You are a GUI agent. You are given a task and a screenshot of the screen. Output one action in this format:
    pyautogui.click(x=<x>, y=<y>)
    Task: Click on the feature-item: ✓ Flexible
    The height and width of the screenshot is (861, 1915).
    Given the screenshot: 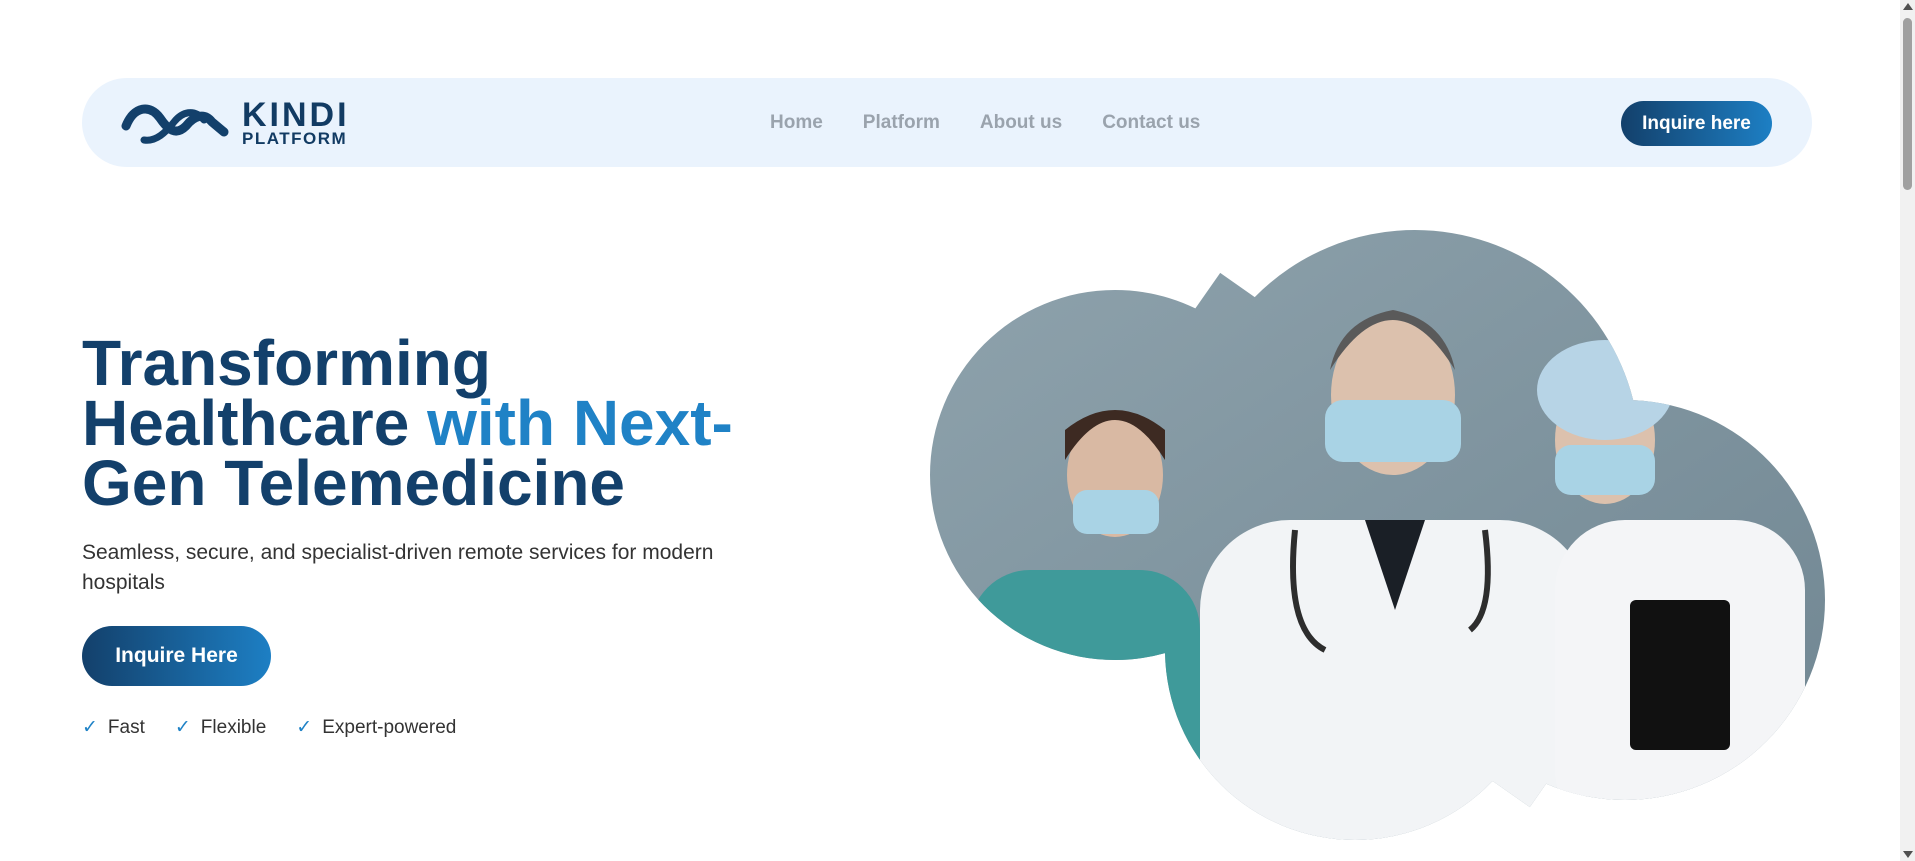 What is the action you would take?
    pyautogui.click(x=220, y=727)
    